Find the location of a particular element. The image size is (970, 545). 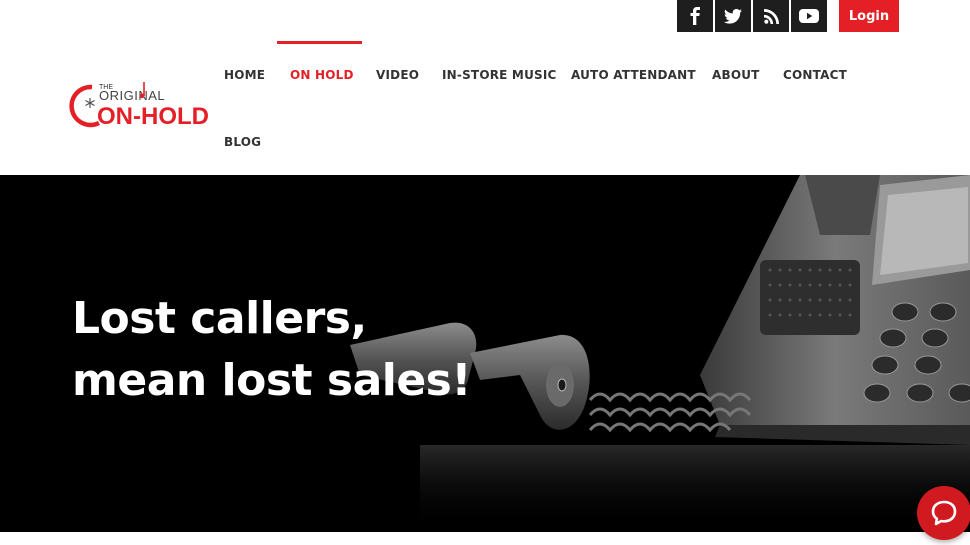

rss-button is located at coordinates (771, 16).